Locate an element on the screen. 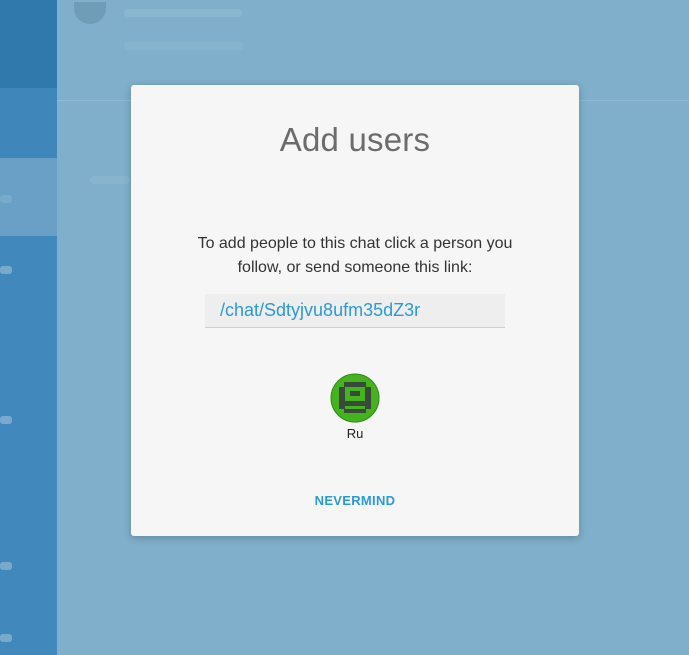 The height and width of the screenshot is (655, 689). chat-link-field is located at coordinates (355, 311).